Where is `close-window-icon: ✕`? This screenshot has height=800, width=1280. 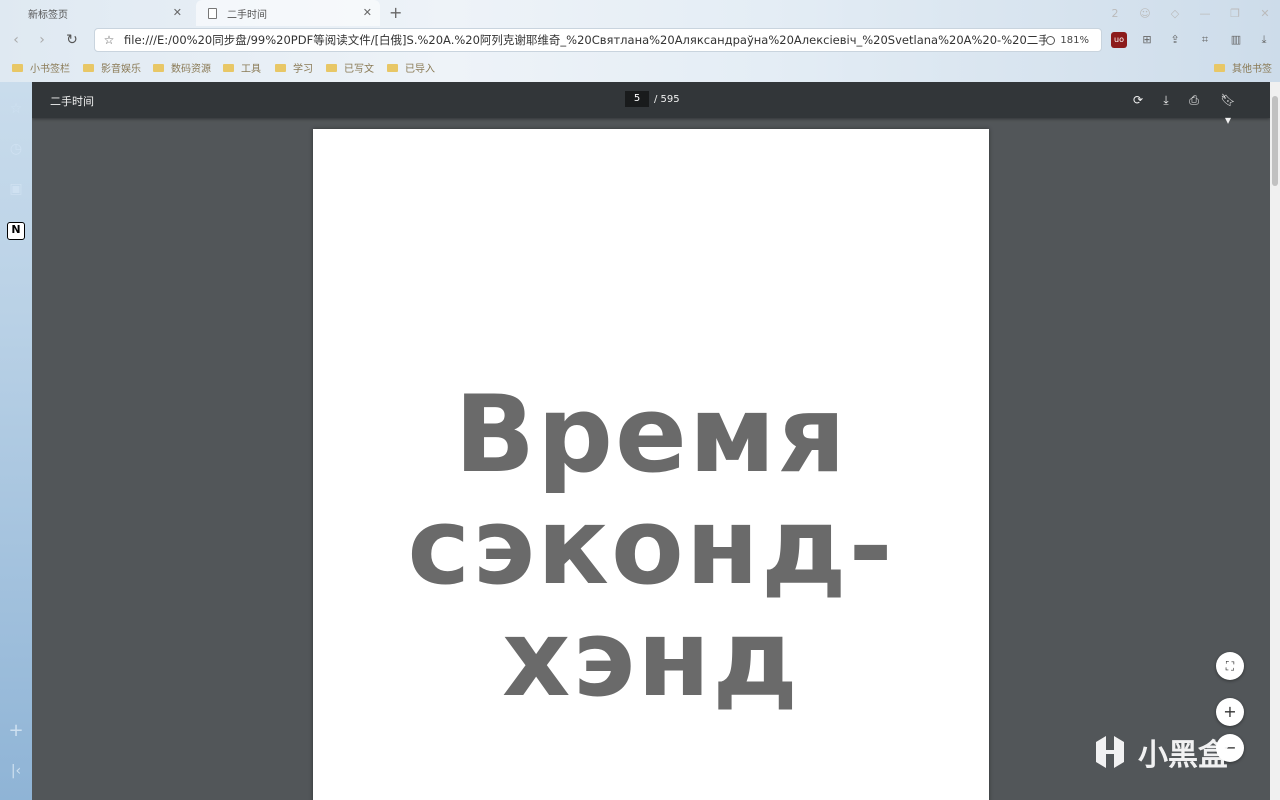 close-window-icon: ✕ is located at coordinates (1265, 13).